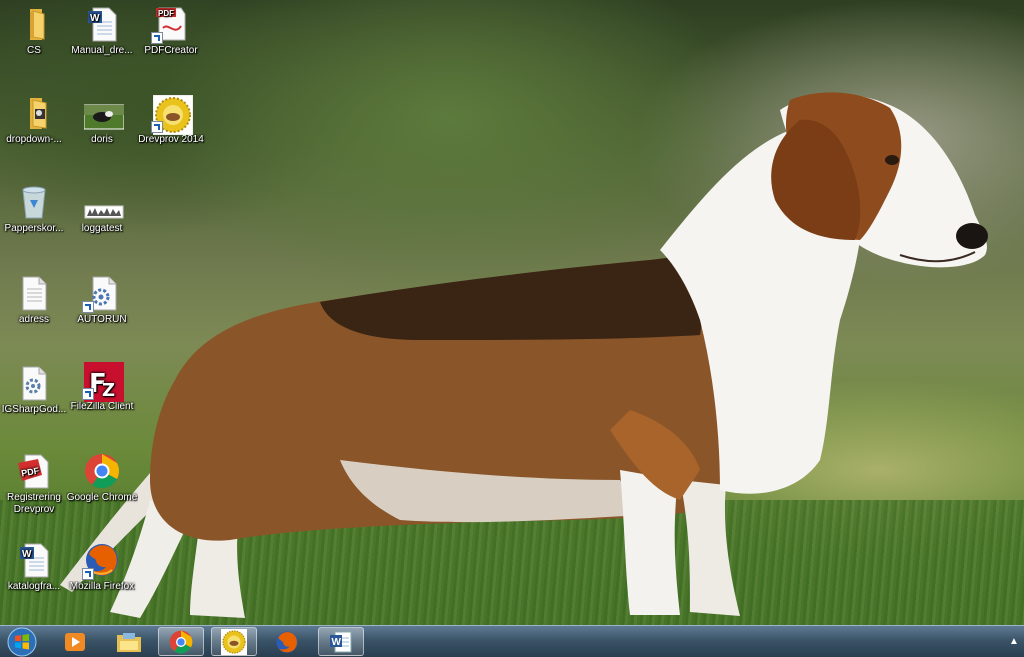 This screenshot has height=657, width=1024. I want to click on desktop-icon-filezilla: FZ FileZilla Client, so click(102, 387).